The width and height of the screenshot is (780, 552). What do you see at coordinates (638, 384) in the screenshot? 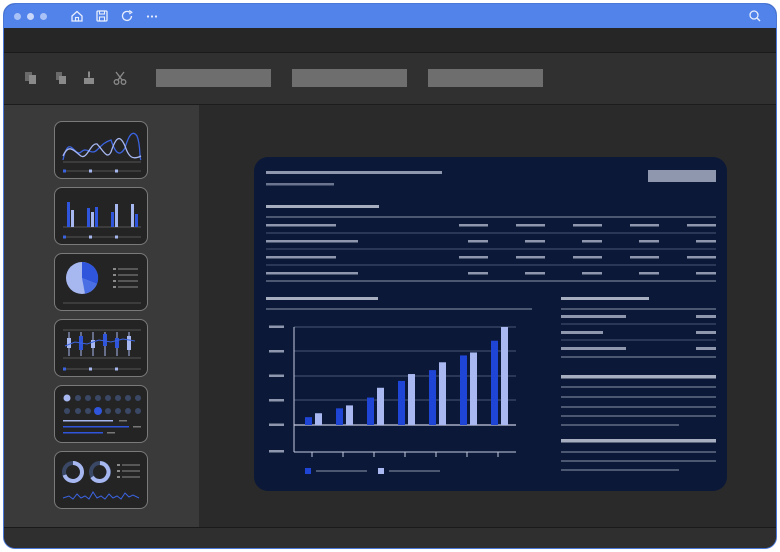
I see `side-panel` at bounding box center [638, 384].